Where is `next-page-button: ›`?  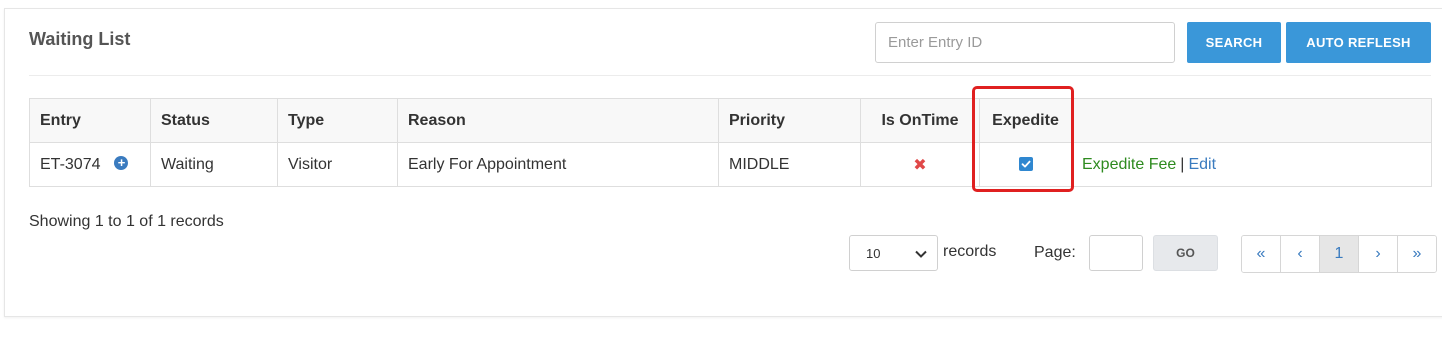 next-page-button: › is located at coordinates (1378, 254).